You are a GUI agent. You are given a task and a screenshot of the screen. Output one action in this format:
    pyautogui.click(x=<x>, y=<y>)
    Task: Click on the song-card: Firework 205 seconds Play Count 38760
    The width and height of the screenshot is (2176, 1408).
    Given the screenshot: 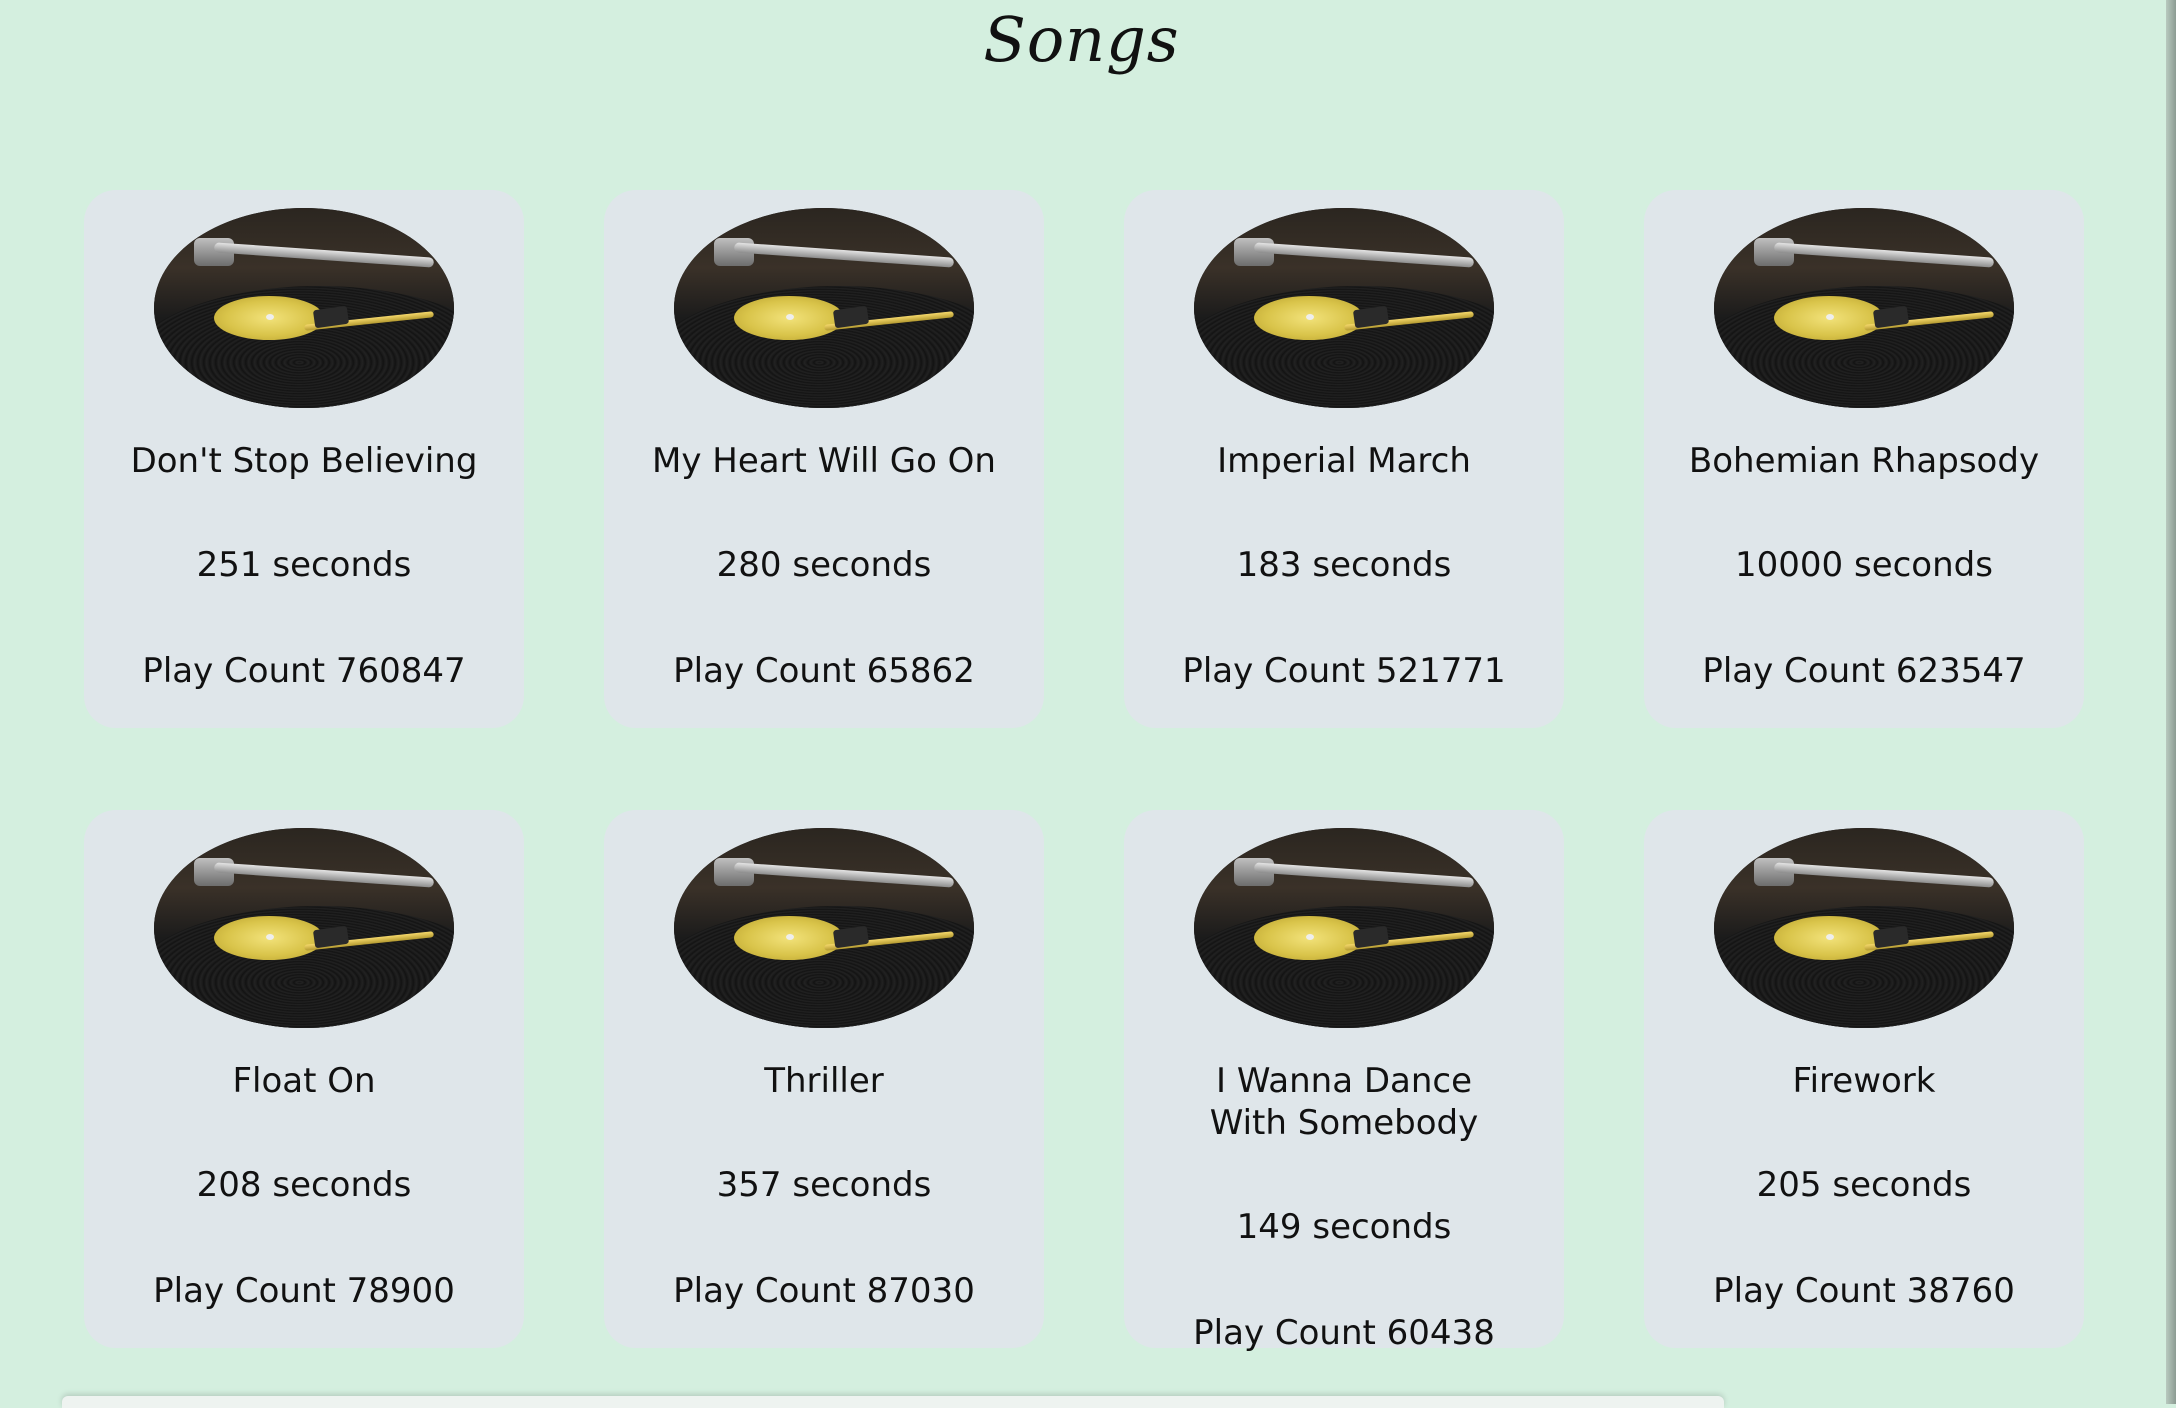 What is the action you would take?
    pyautogui.click(x=1864, y=1079)
    